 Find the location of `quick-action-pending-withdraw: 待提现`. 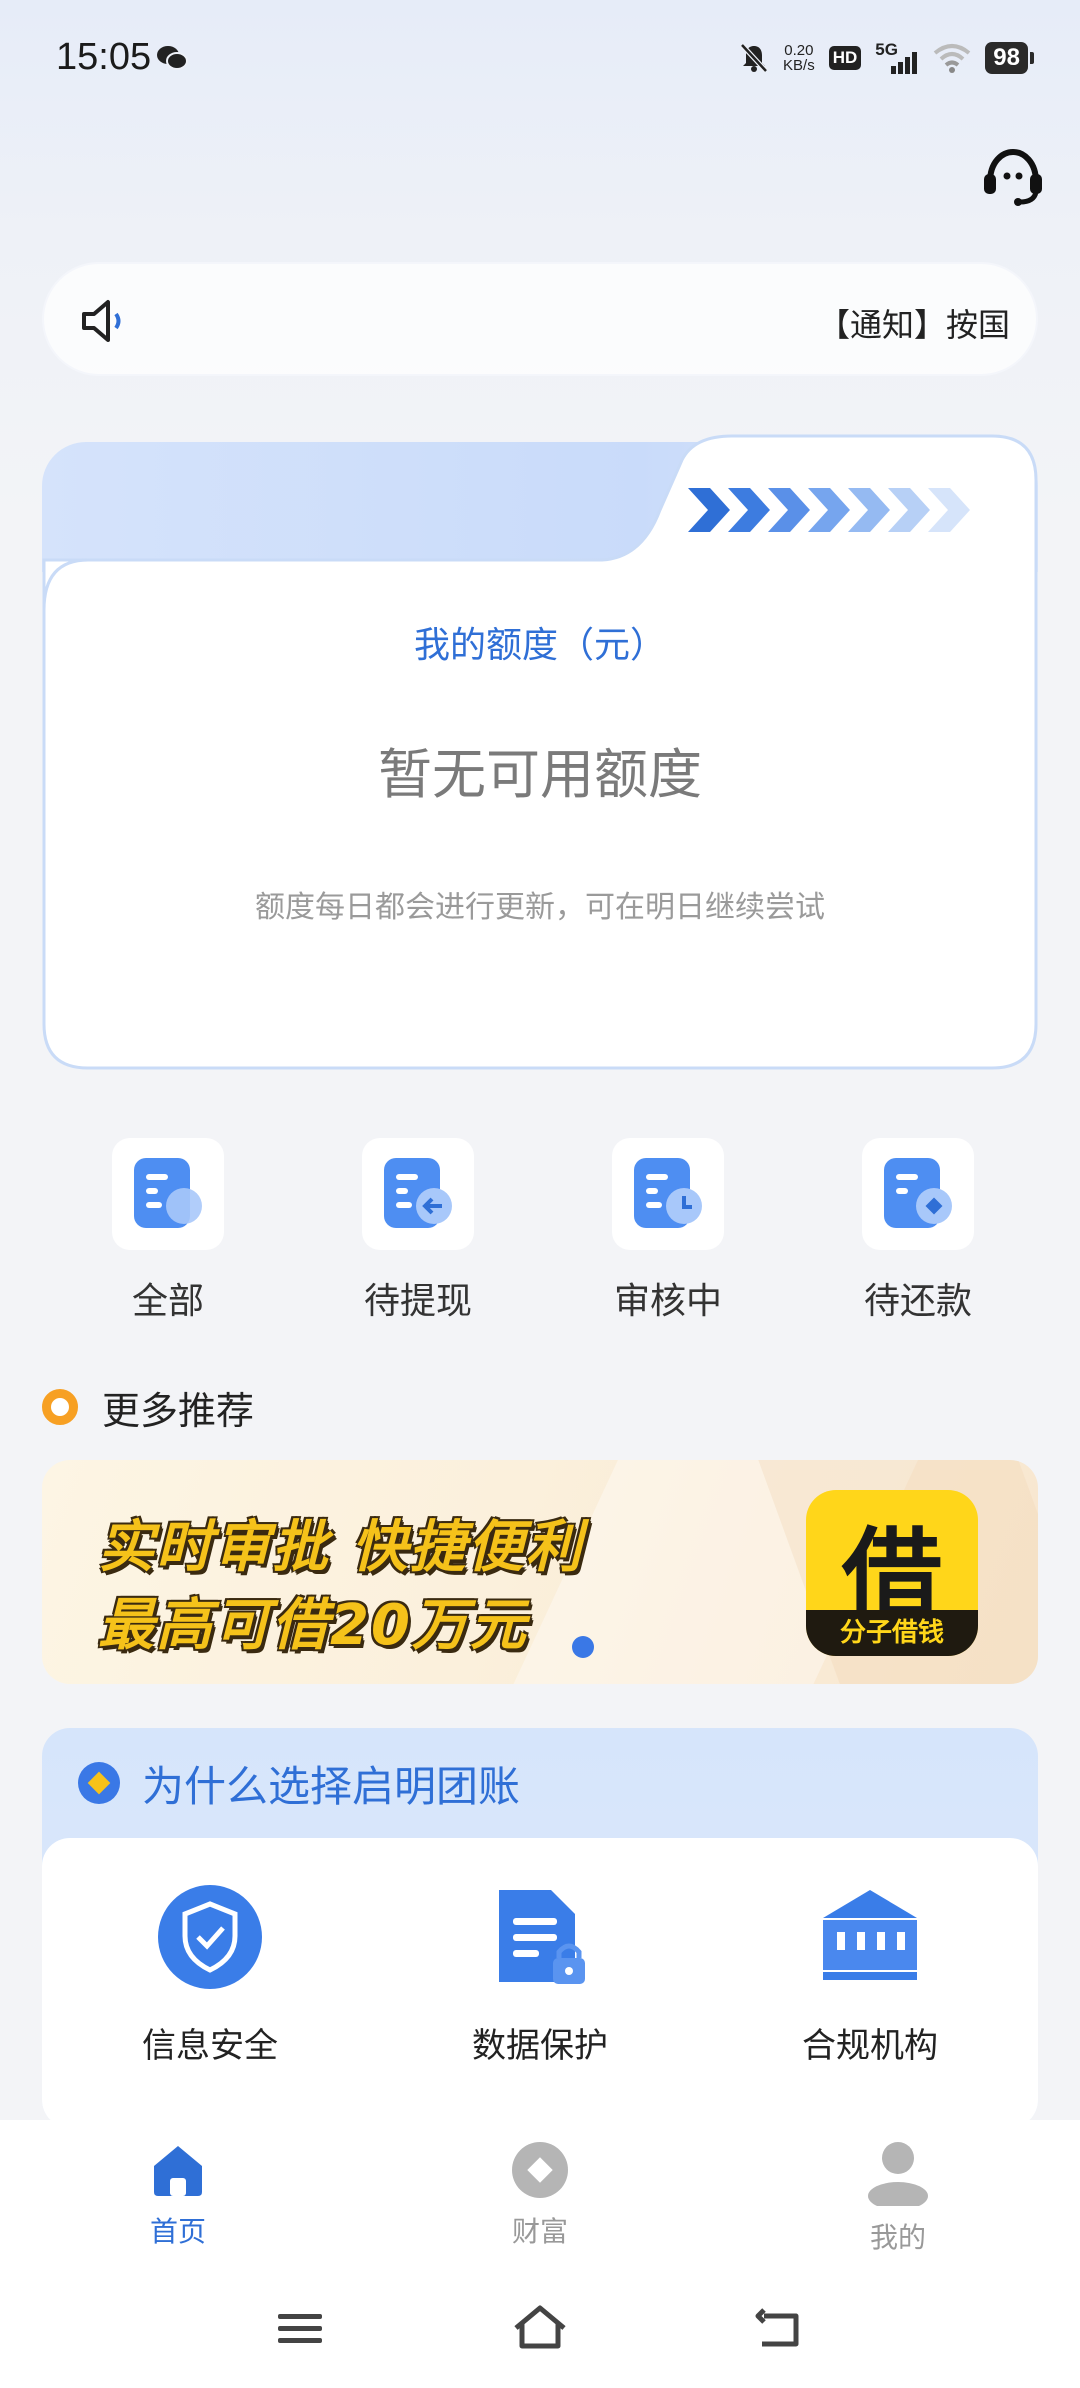

quick-action-pending-withdraw: 待提现 is located at coordinates (418, 1231).